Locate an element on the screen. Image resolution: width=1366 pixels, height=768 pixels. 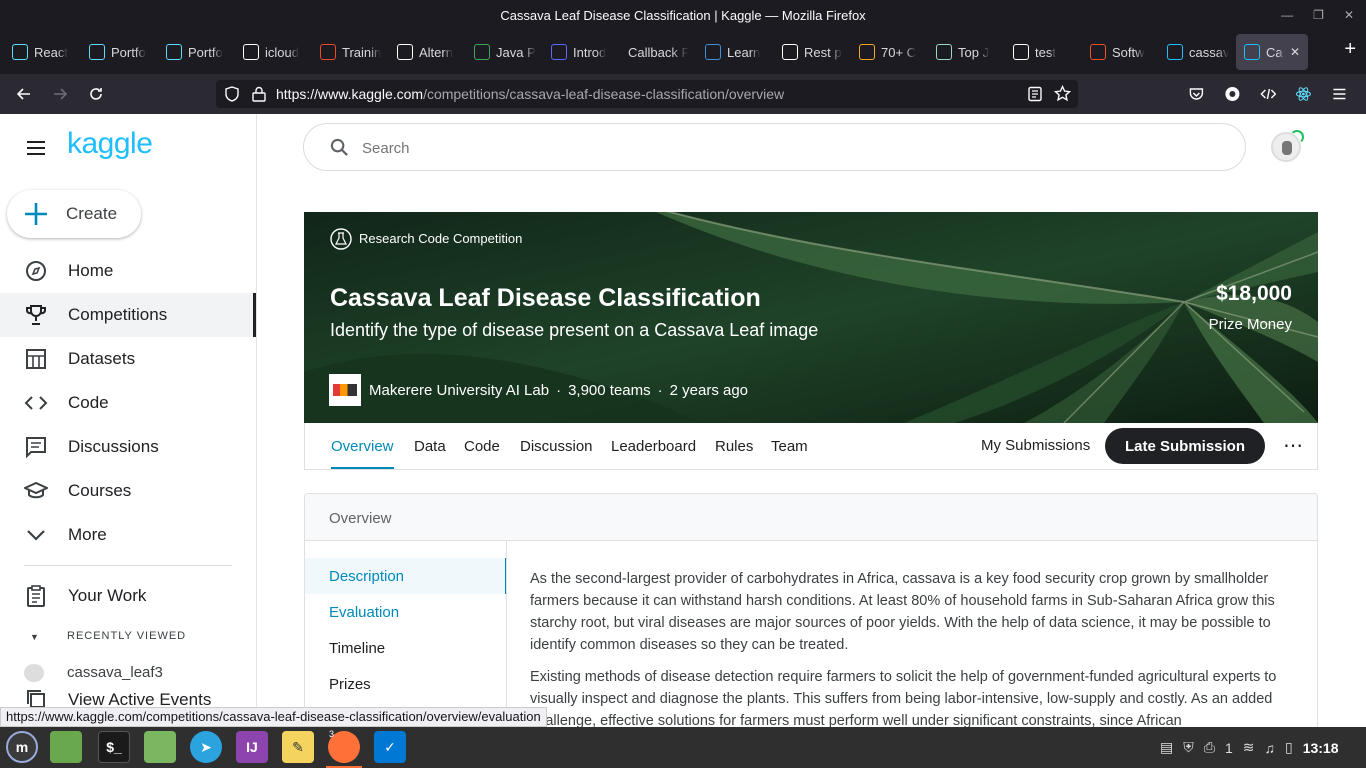
wifi-icon: ≋ is located at coordinates (1249, 747).